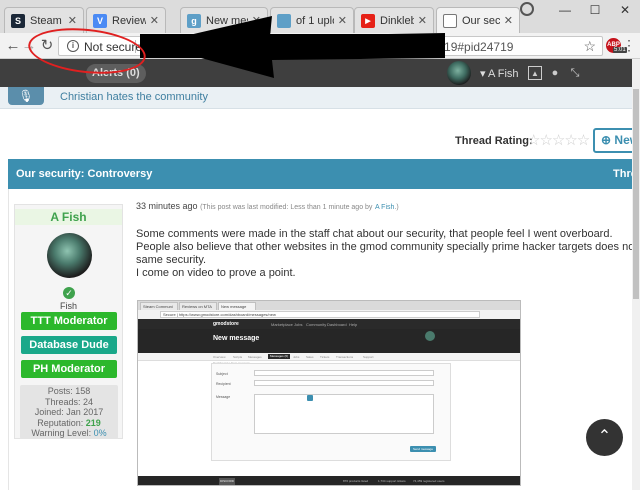 The image size is (640, 490). I want to click on minimize-icon: —, so click(565, 11).